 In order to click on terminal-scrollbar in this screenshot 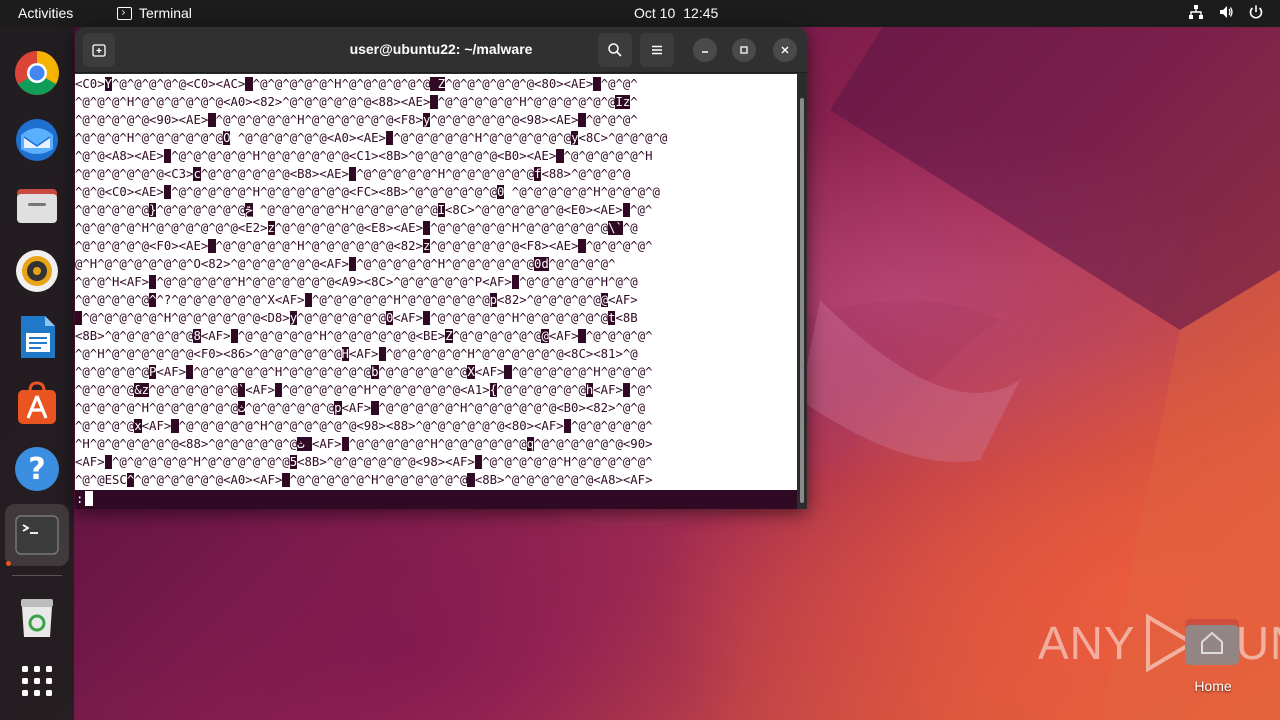, I will do `click(802, 291)`.